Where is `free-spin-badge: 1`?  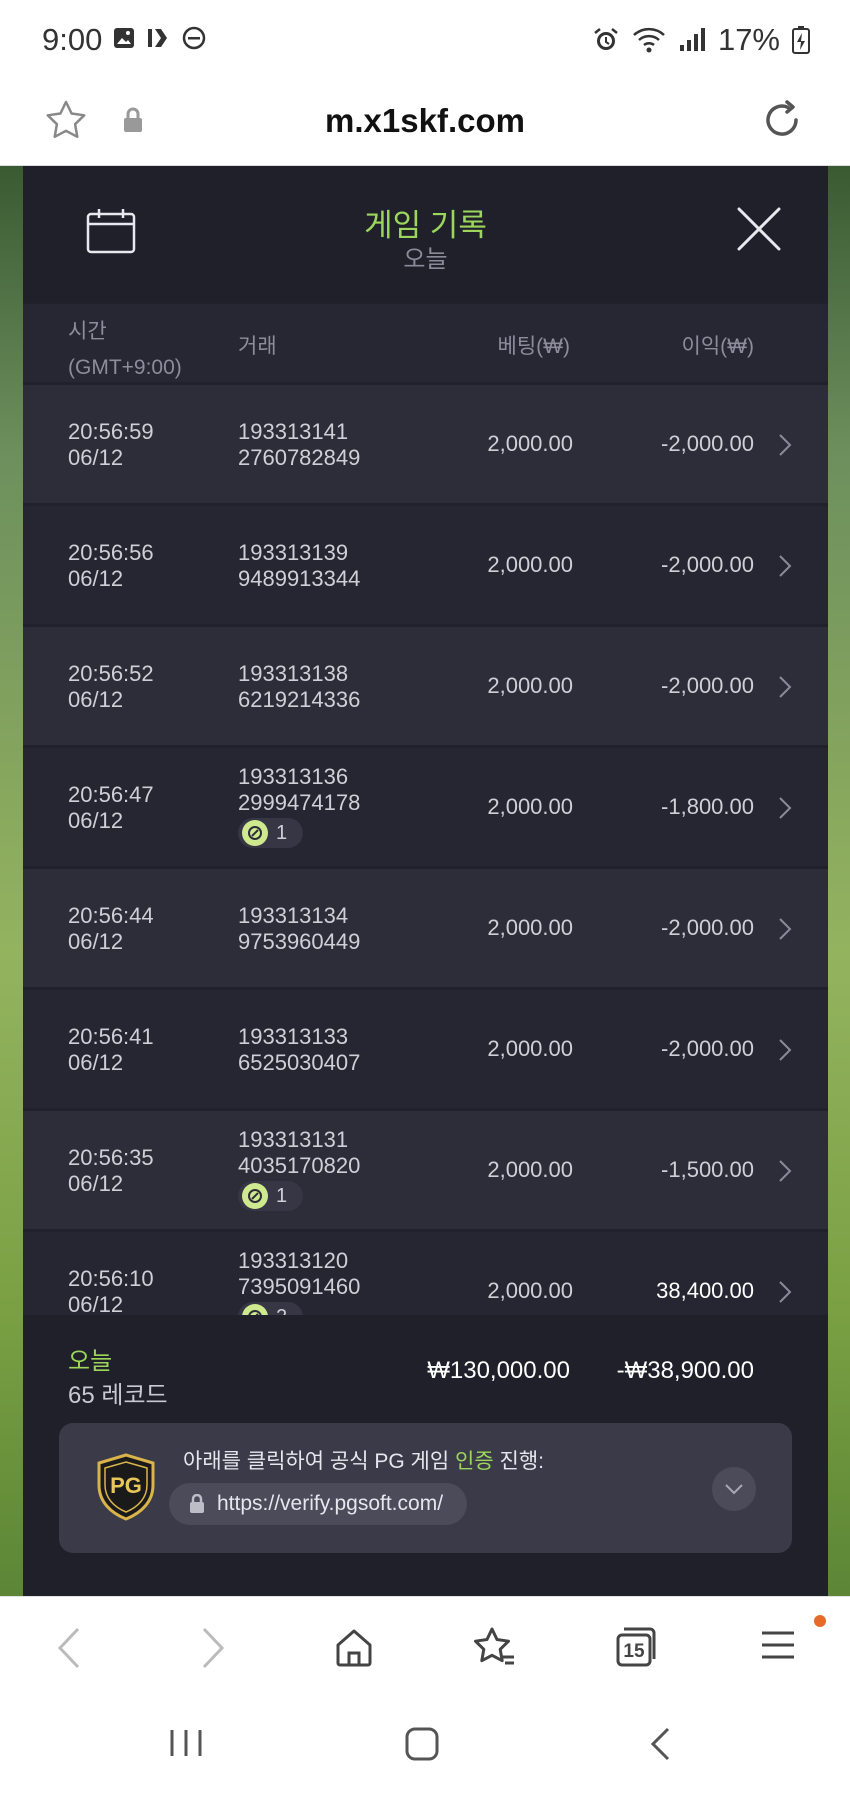 free-spin-badge: 1 is located at coordinates (271, 1196).